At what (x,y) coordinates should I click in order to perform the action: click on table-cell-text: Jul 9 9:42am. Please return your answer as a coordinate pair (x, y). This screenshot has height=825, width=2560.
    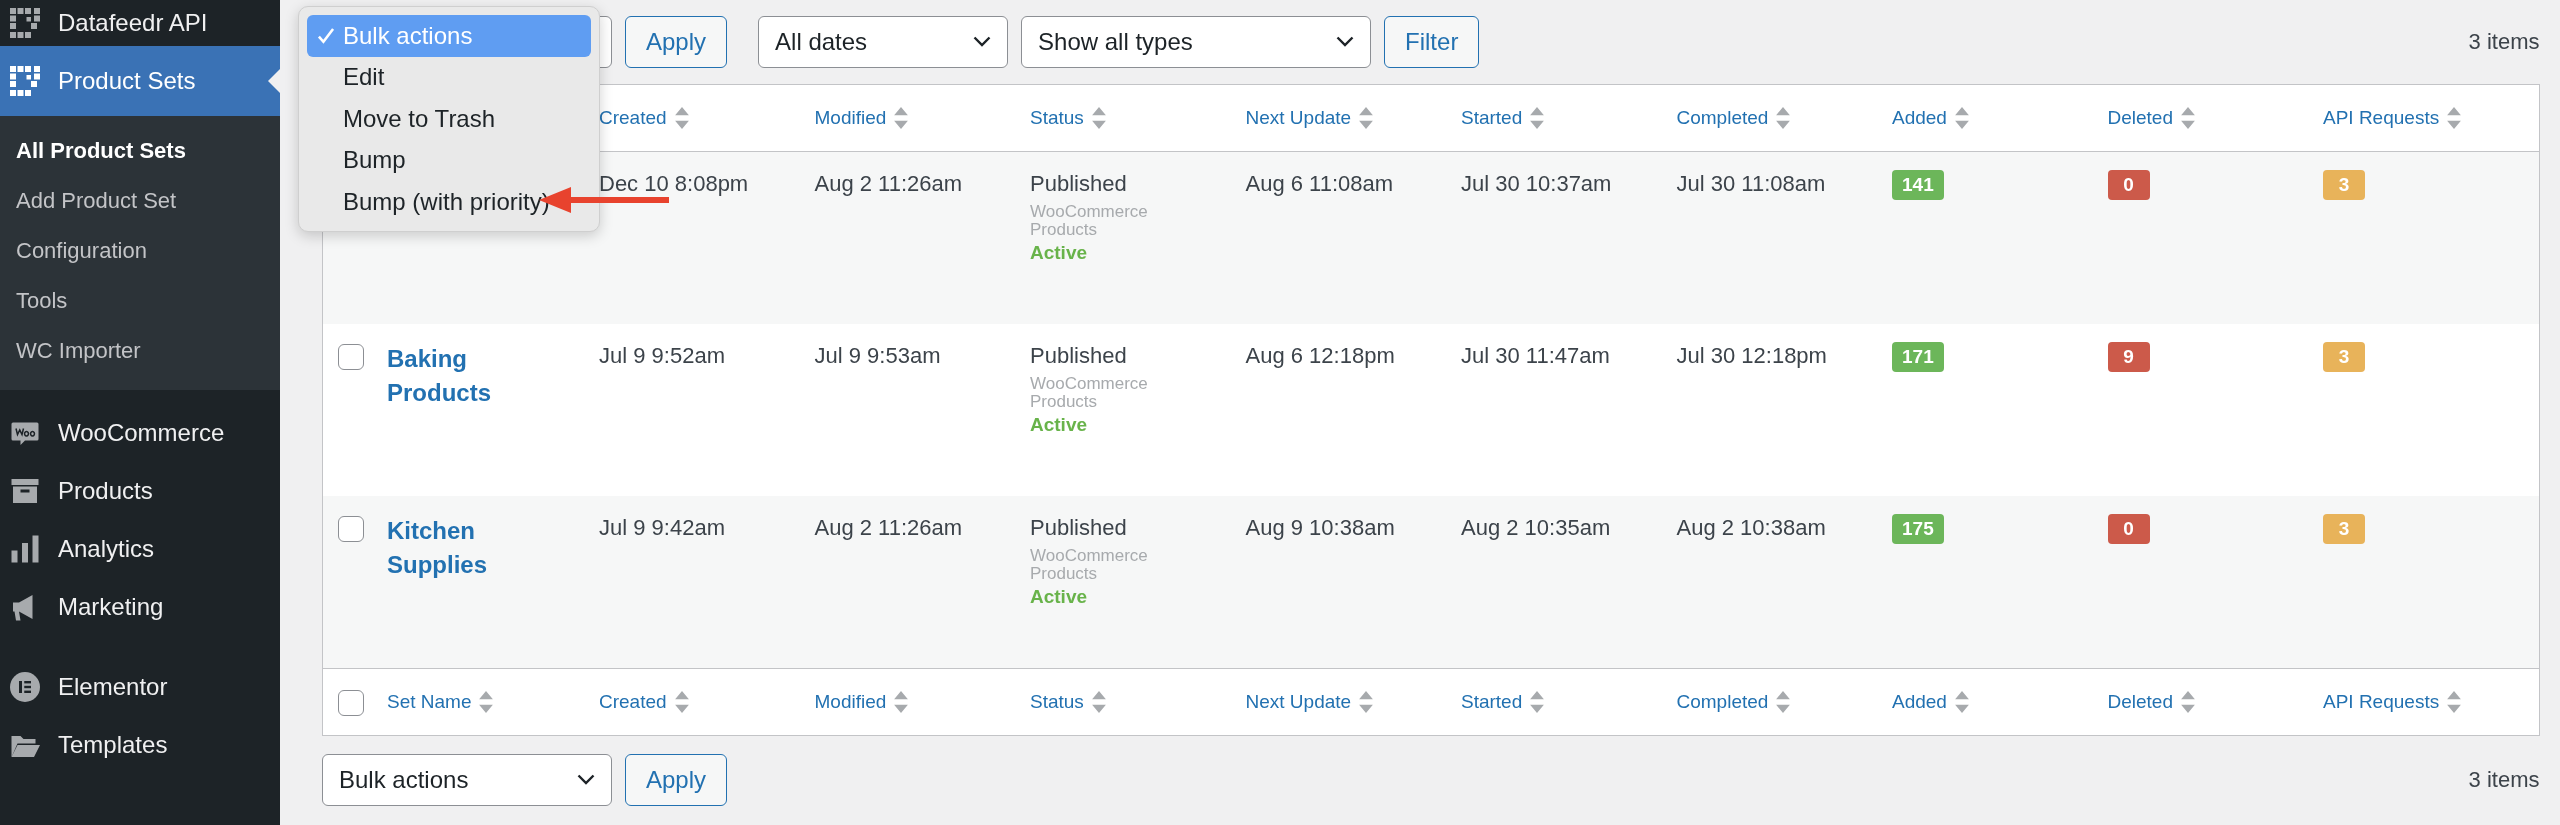
    Looking at the image, I should click on (662, 528).